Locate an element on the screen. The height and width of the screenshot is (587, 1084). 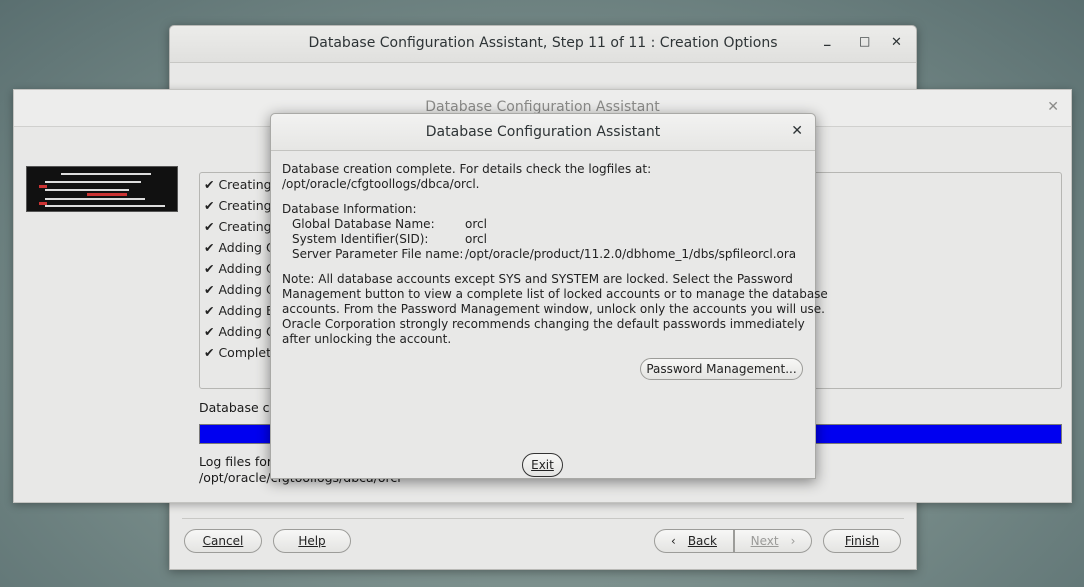
note-line: after unlocking the account. is located at coordinates (367, 339).